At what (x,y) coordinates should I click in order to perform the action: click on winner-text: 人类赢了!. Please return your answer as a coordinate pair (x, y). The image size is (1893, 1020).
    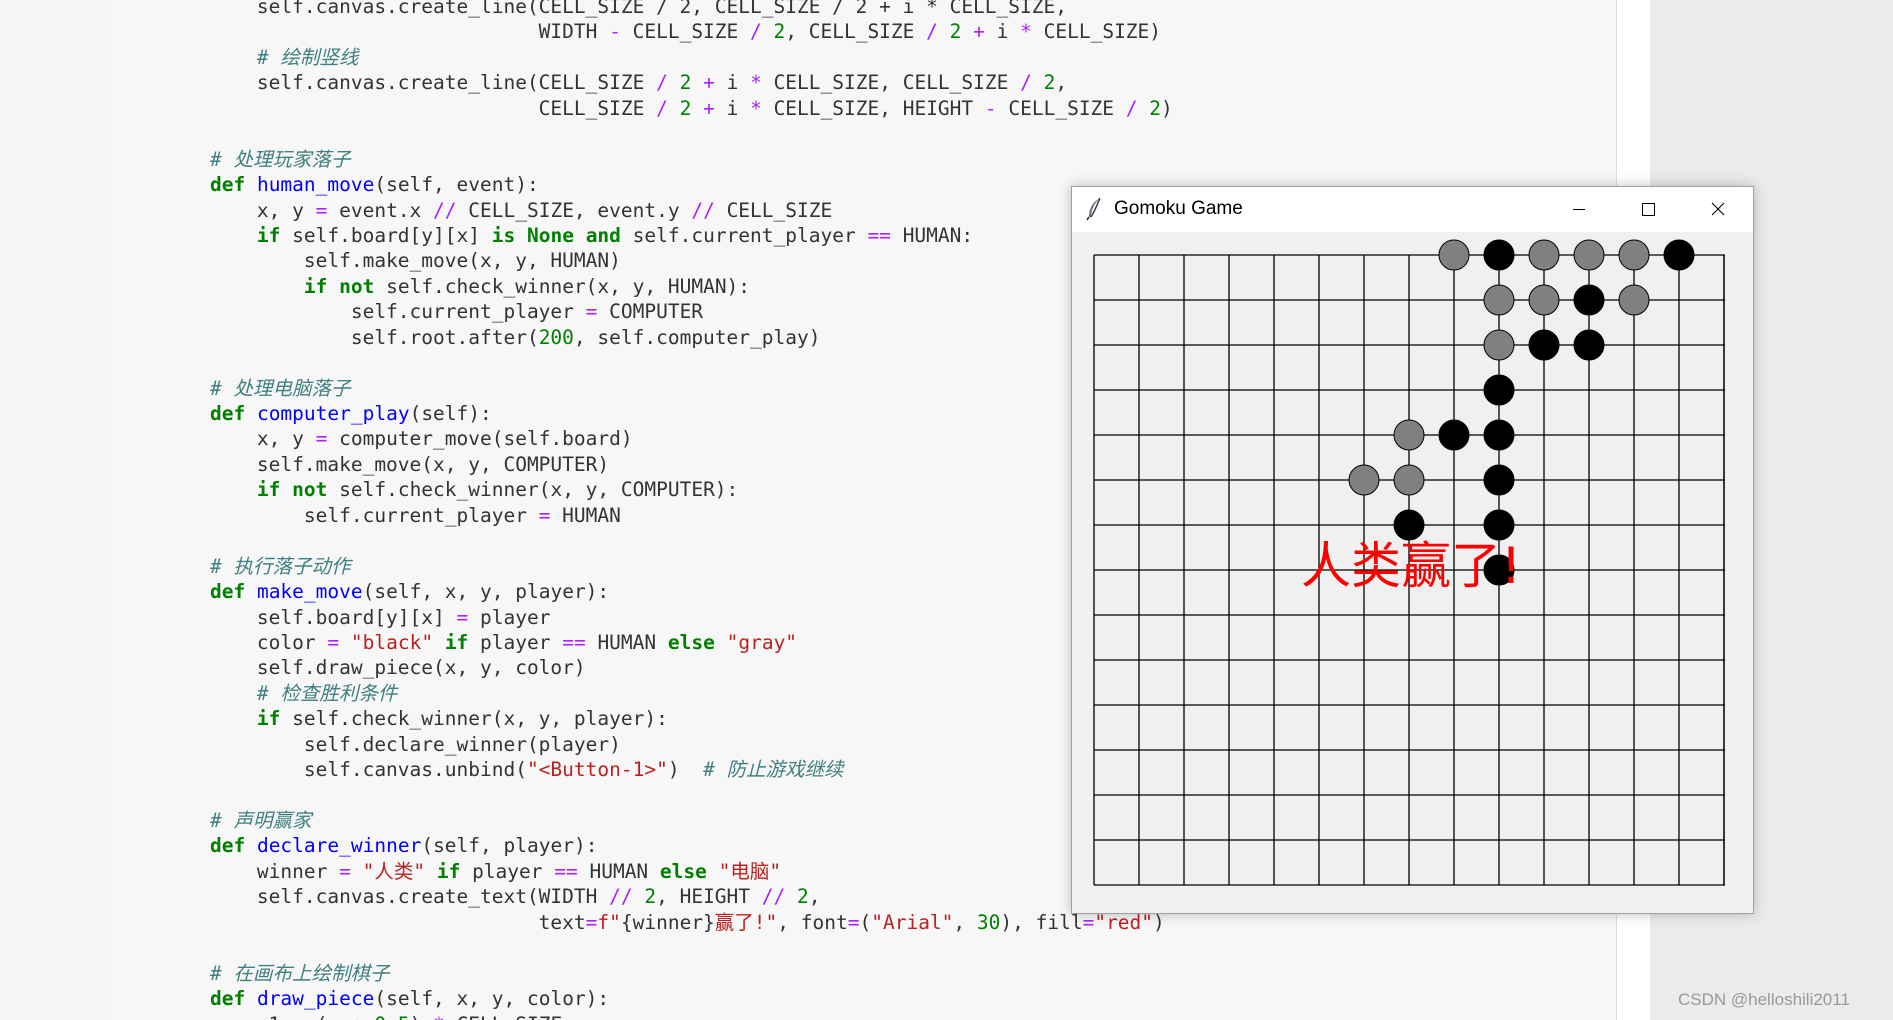
    Looking at the image, I should click on (1411, 566).